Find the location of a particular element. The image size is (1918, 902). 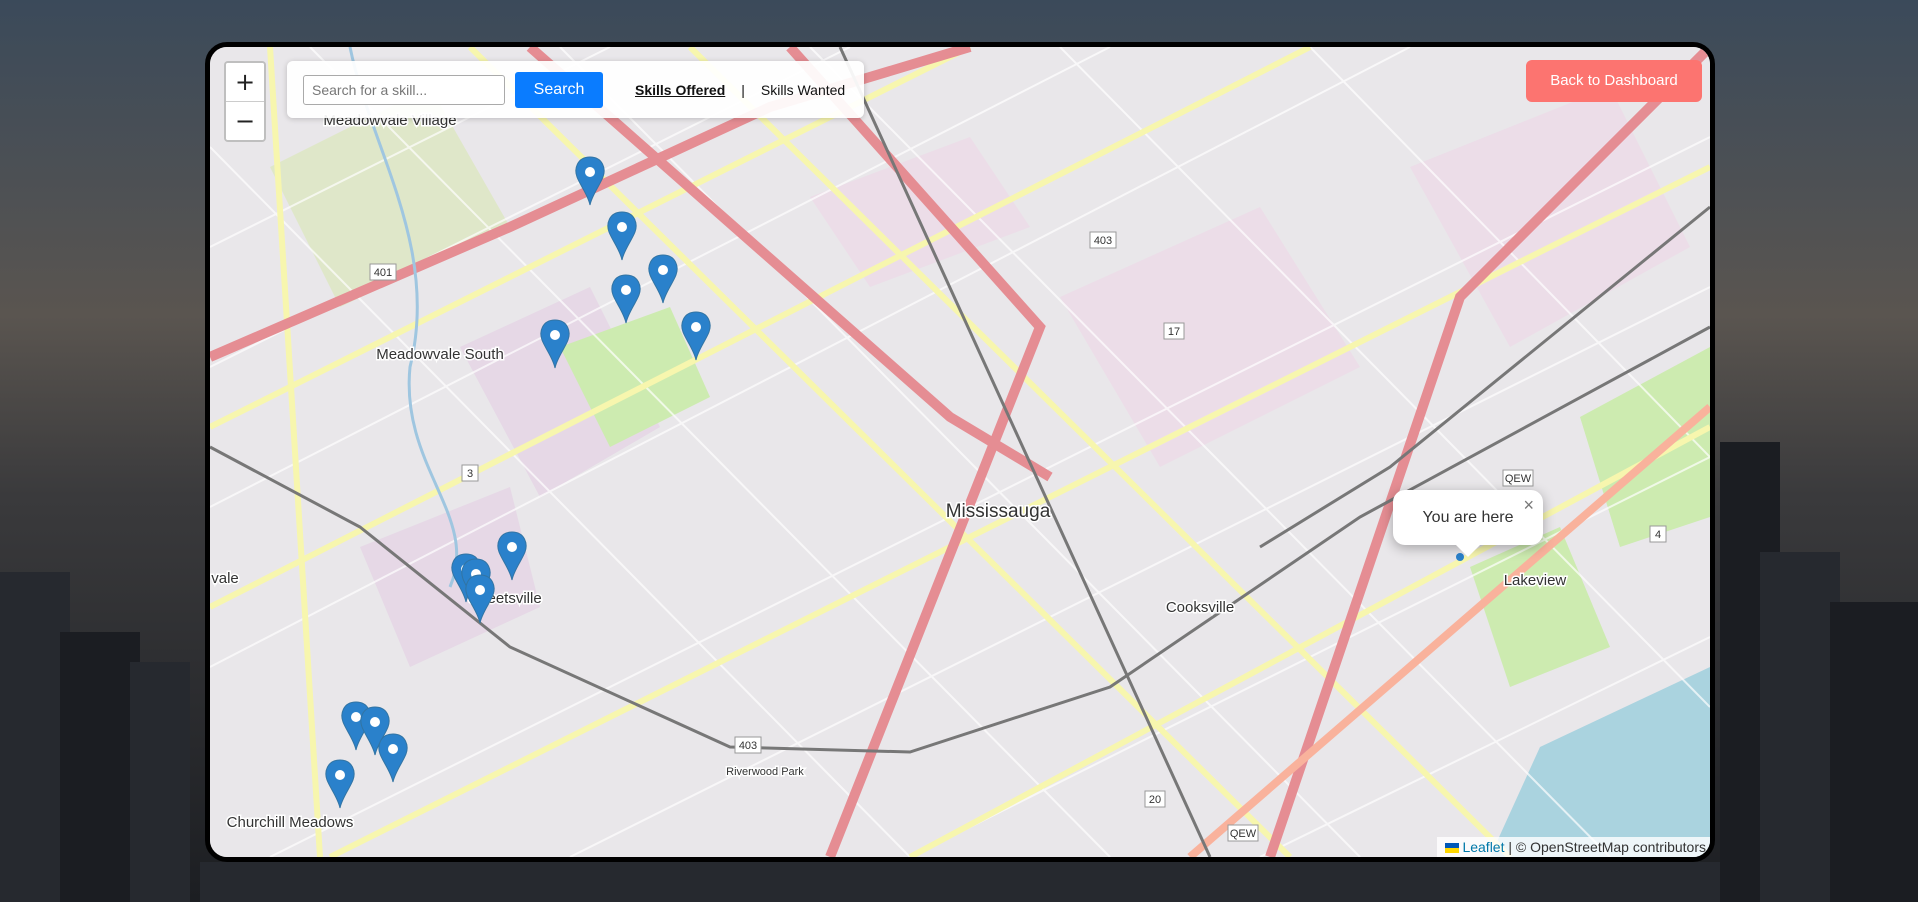

shield-3: 3 is located at coordinates (470, 473).